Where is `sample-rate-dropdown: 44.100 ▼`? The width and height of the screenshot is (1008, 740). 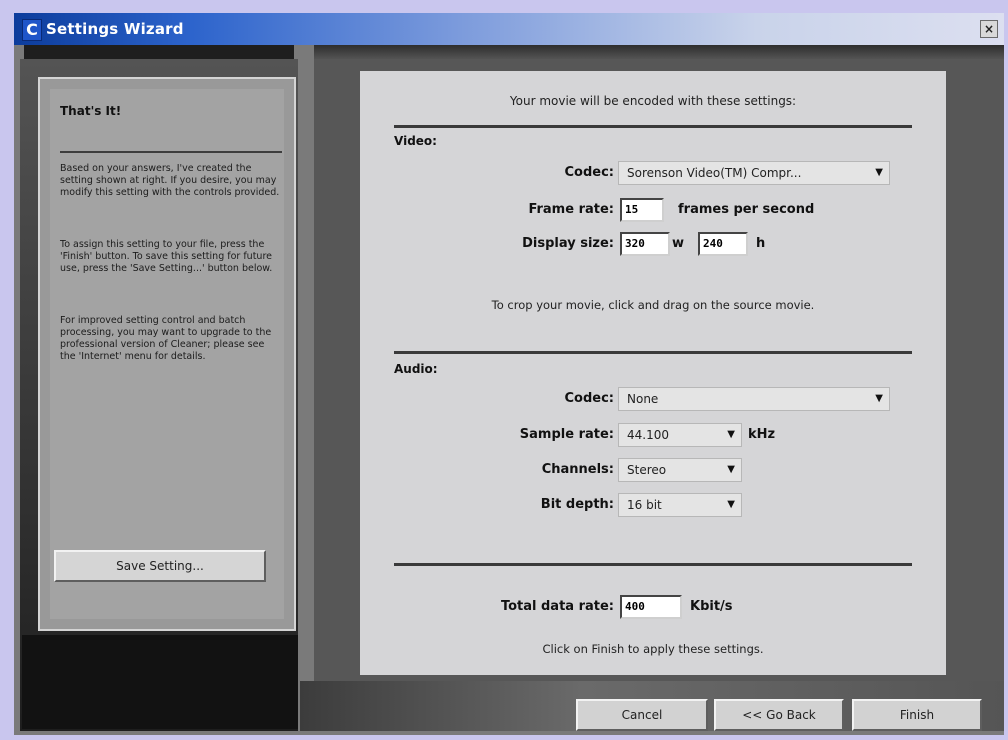
sample-rate-dropdown: 44.100 ▼ is located at coordinates (680, 435).